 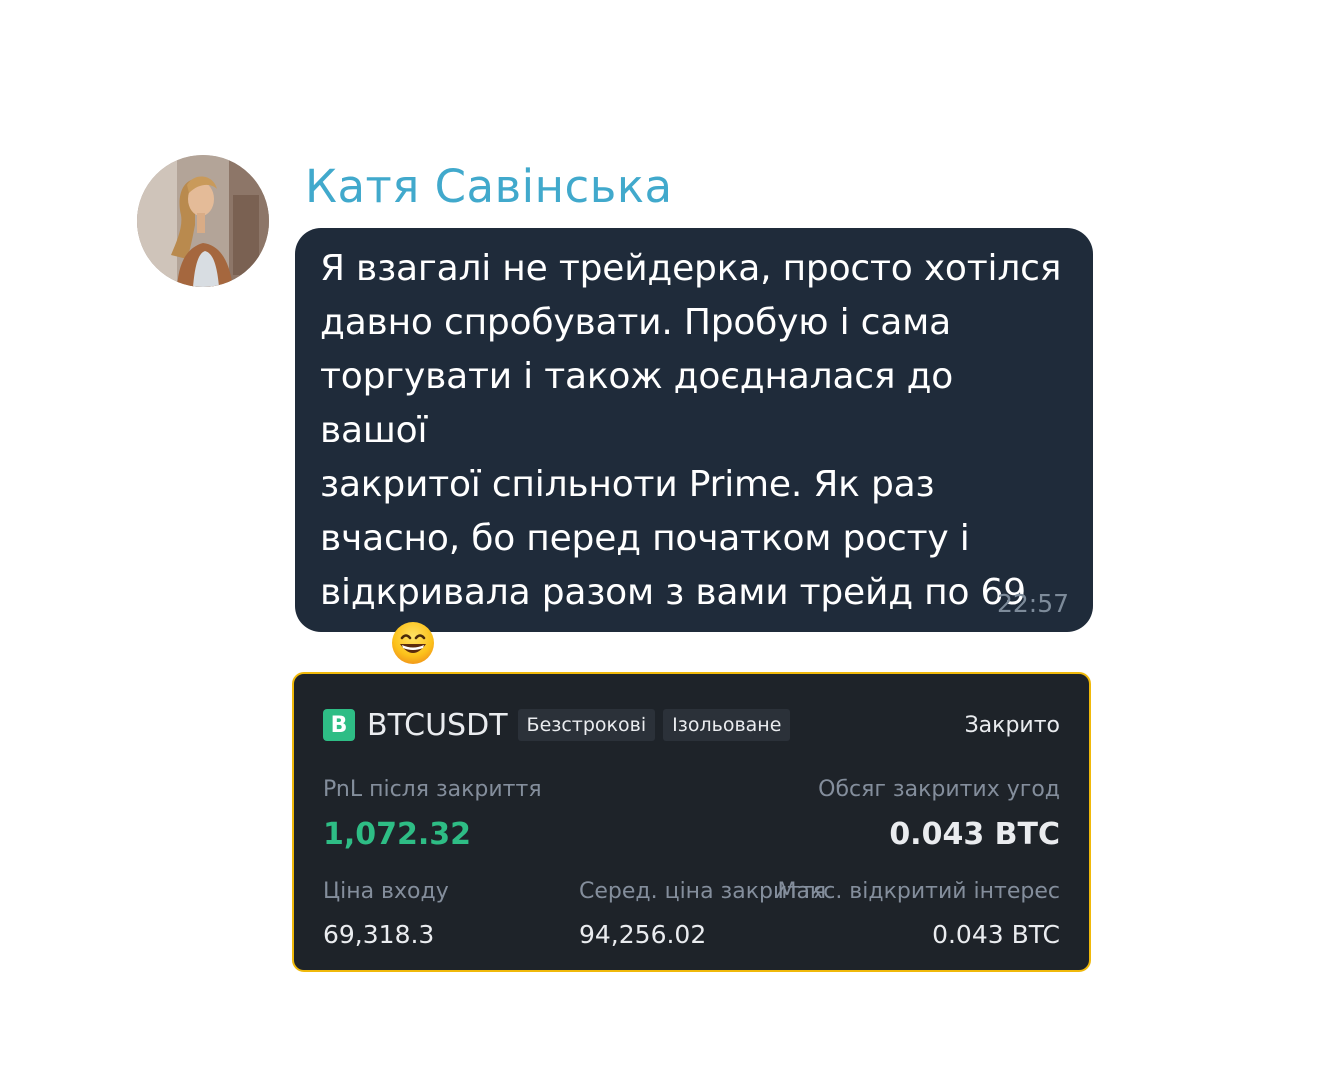 What do you see at coordinates (727, 725) in the screenshot?
I see `tag-isolated: Ізольоване` at bounding box center [727, 725].